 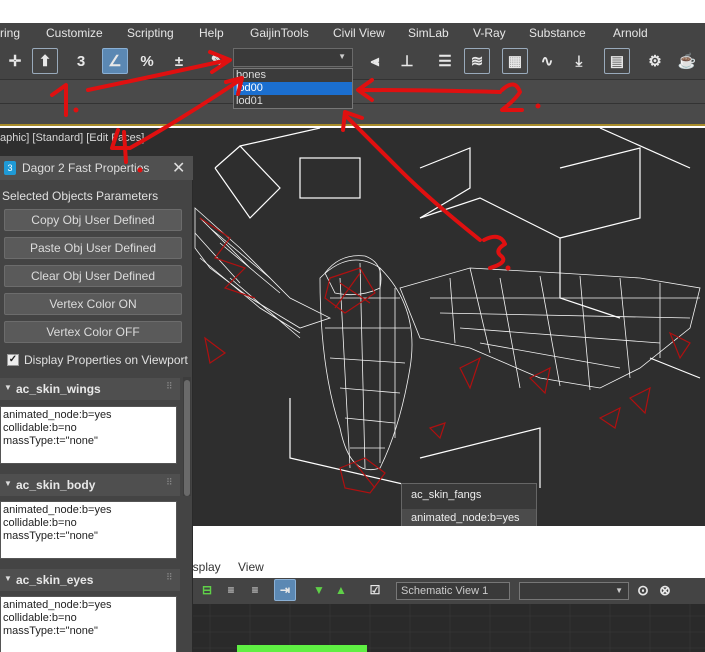 What do you see at coordinates (150, 33) in the screenshot?
I see `menu-scripting: Scripting` at bounding box center [150, 33].